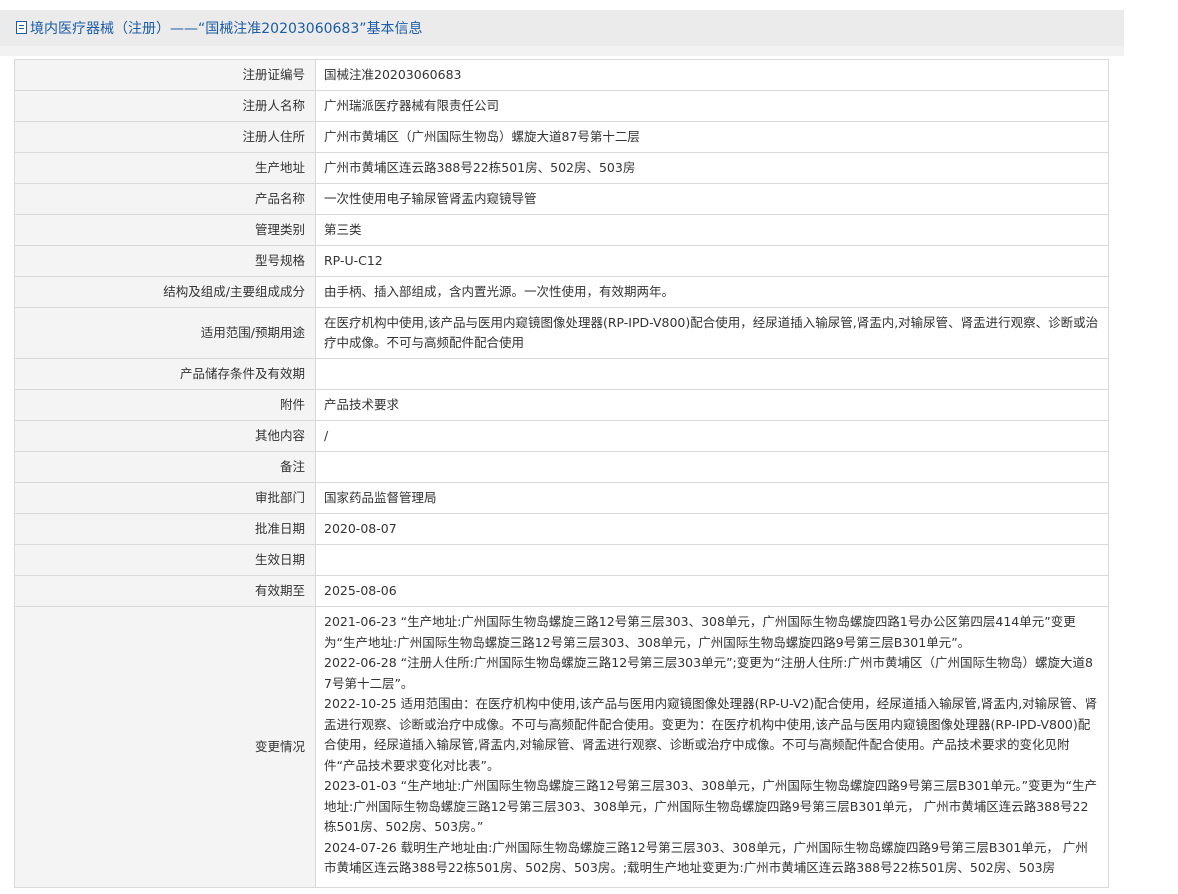  What do you see at coordinates (712, 498) in the screenshot?
I see `row-value: 国家药品监督管理局` at bounding box center [712, 498].